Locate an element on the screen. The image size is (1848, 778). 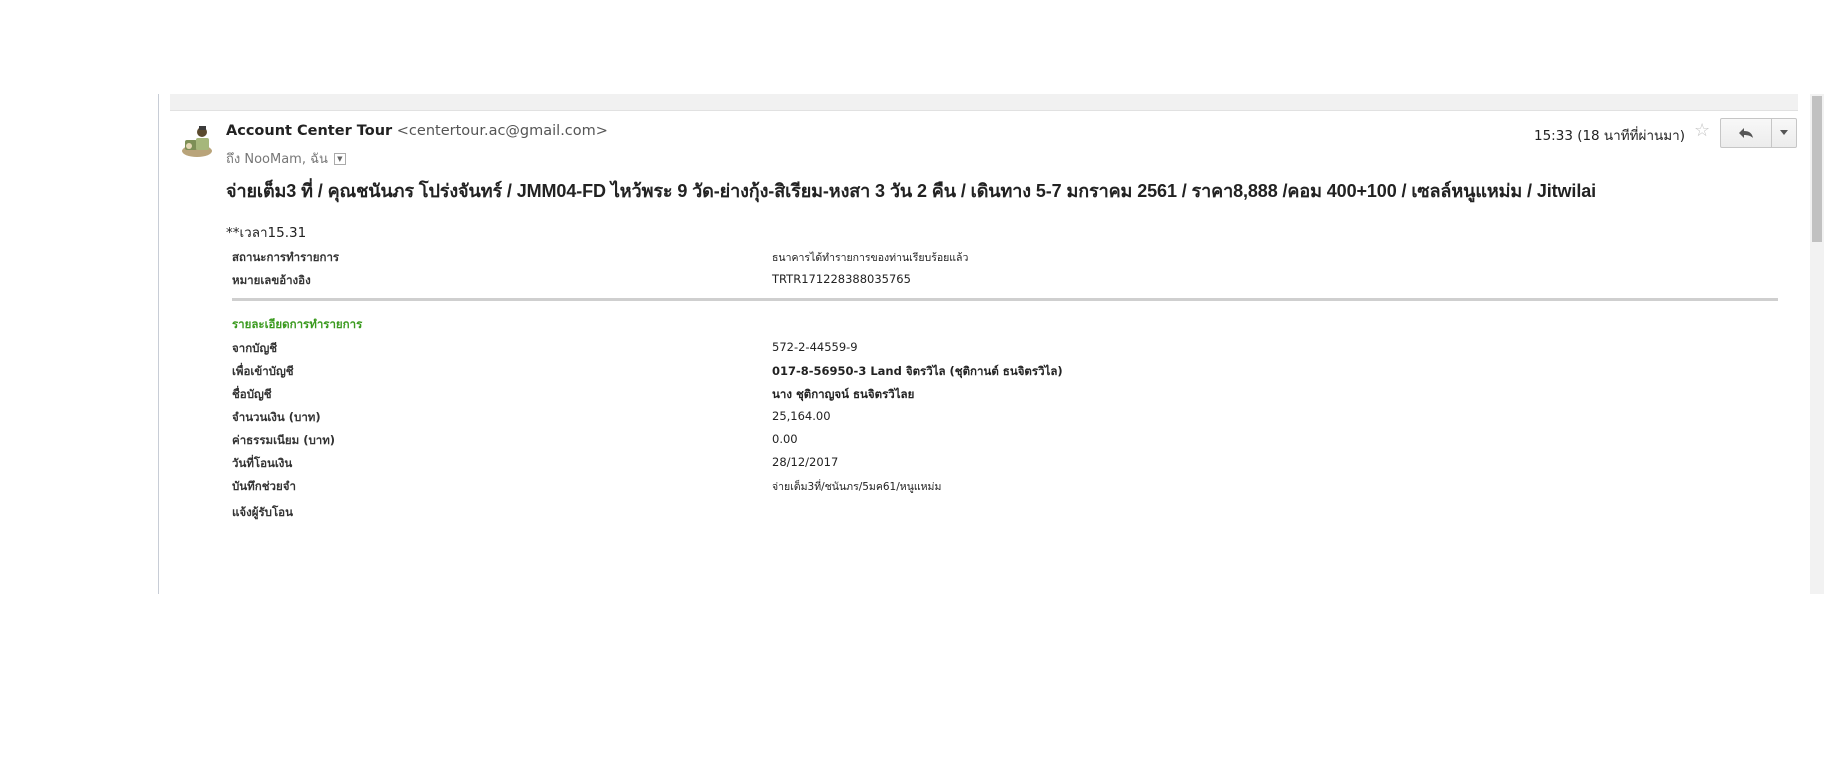
reply-button is located at coordinates (1746, 133).